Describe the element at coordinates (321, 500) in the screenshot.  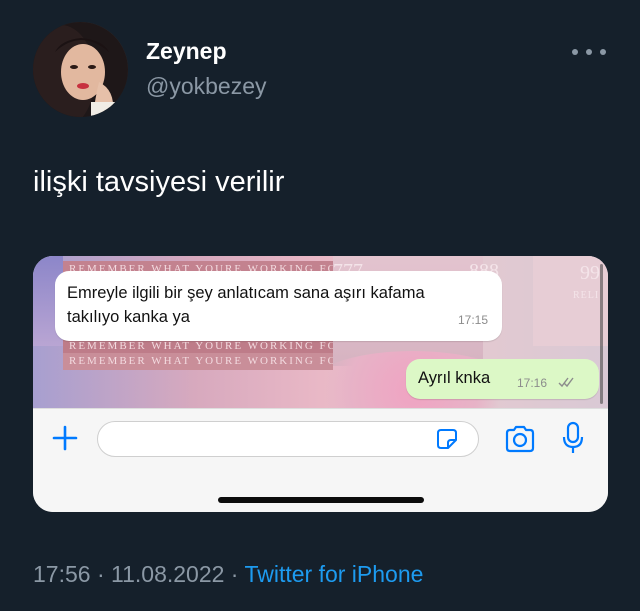
I see `home-indicator` at that location.